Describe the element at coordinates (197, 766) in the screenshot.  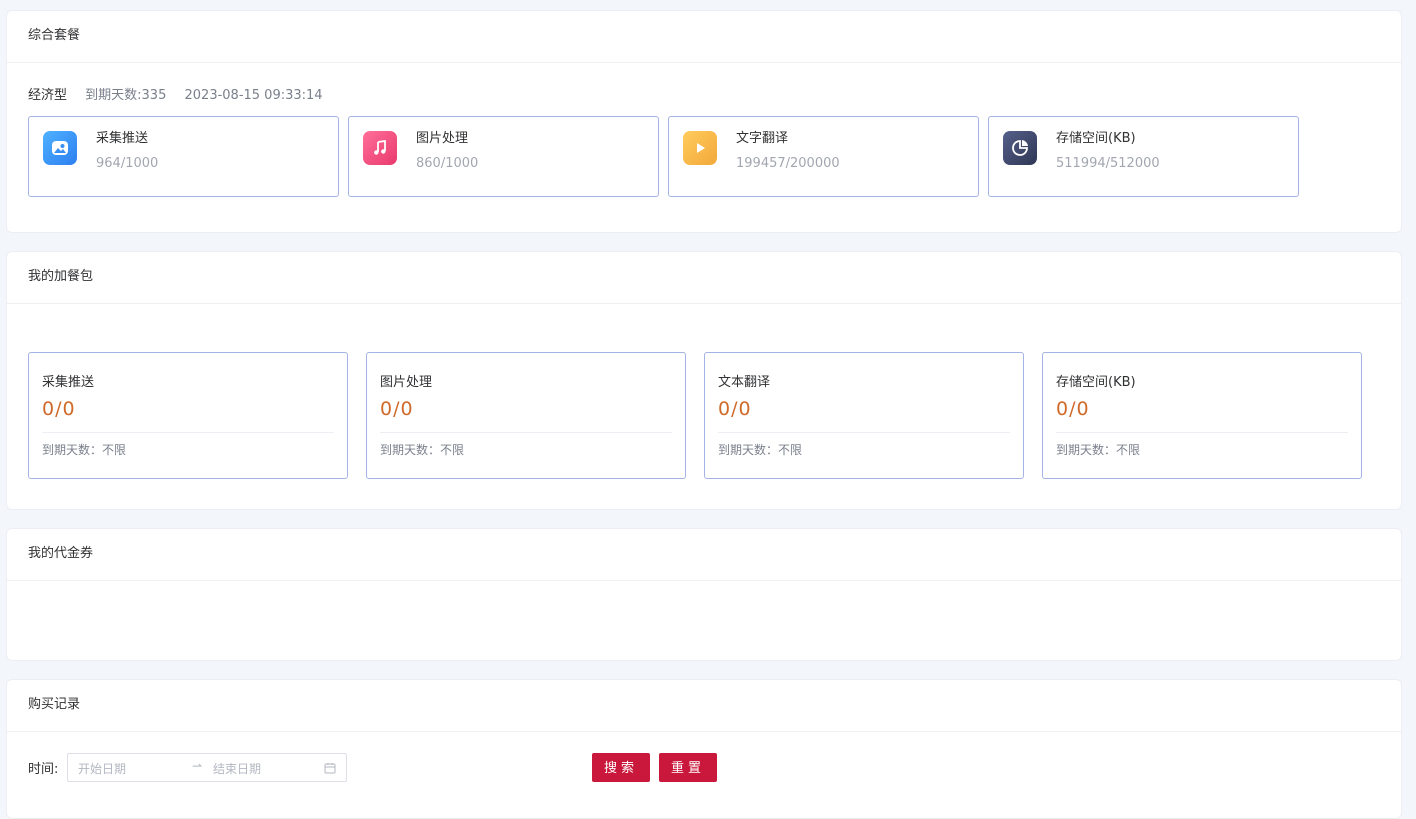
I see `arrow-right-icon: ⇀` at that location.